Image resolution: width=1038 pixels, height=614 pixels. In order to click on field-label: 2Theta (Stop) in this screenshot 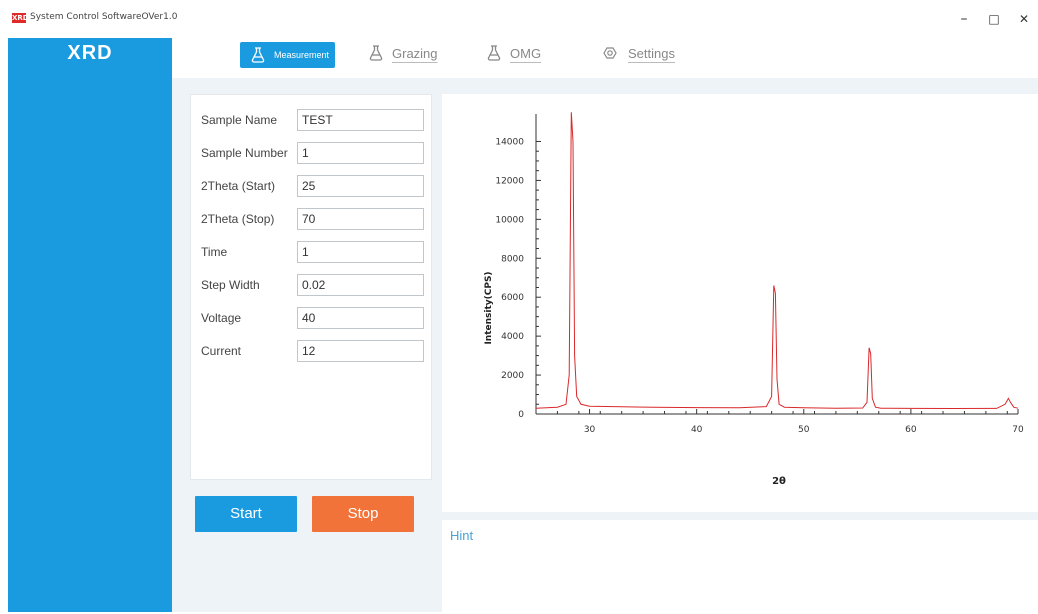, I will do `click(238, 219)`.